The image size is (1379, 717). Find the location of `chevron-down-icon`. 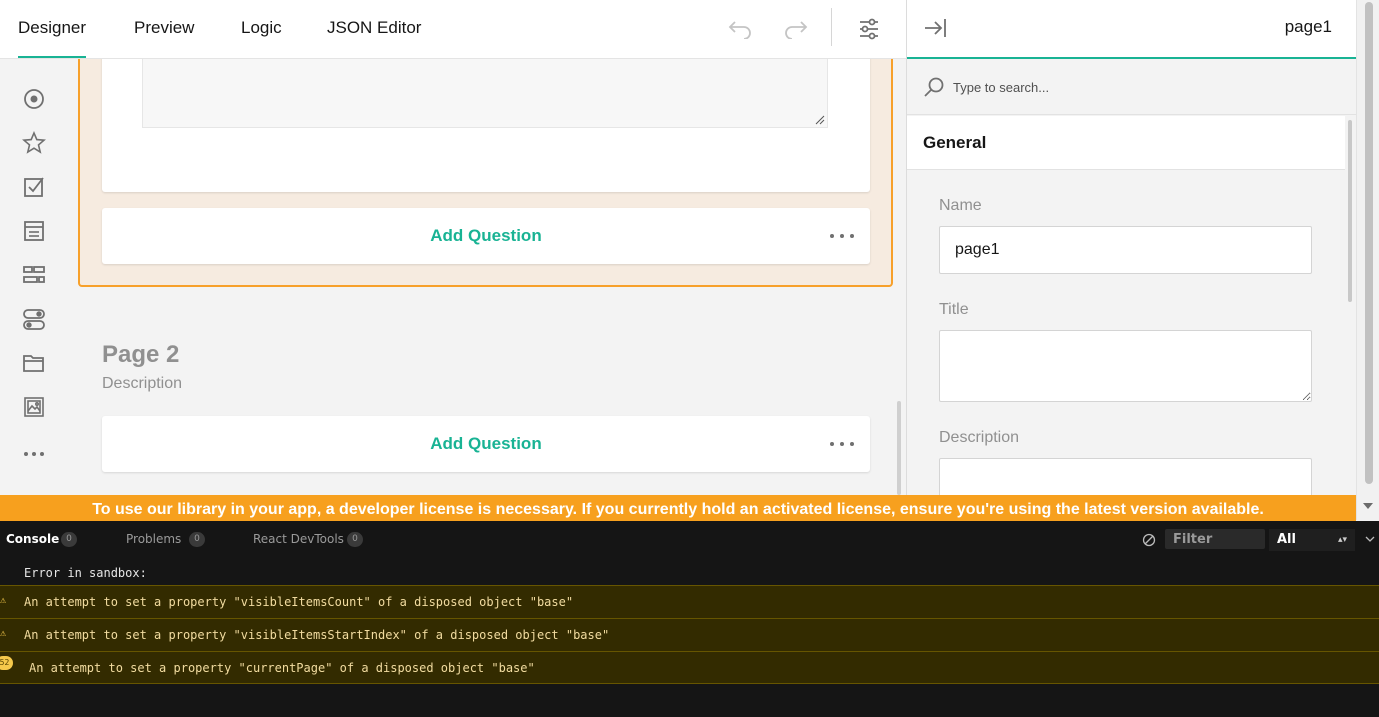

chevron-down-icon is located at coordinates (1370, 539).